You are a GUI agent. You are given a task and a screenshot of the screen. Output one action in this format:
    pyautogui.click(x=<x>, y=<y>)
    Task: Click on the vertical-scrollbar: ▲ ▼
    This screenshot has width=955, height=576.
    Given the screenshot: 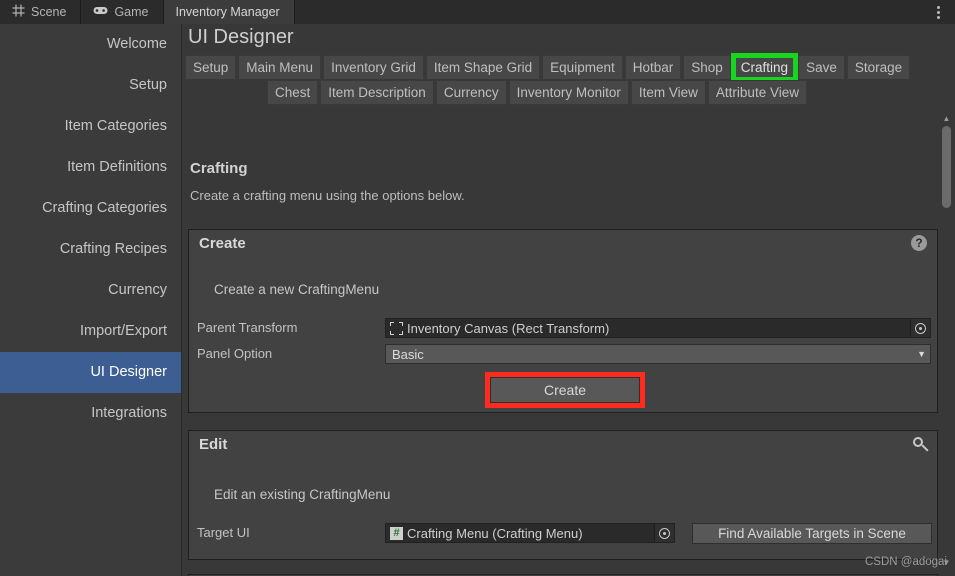 What is the action you would take?
    pyautogui.click(x=946, y=340)
    